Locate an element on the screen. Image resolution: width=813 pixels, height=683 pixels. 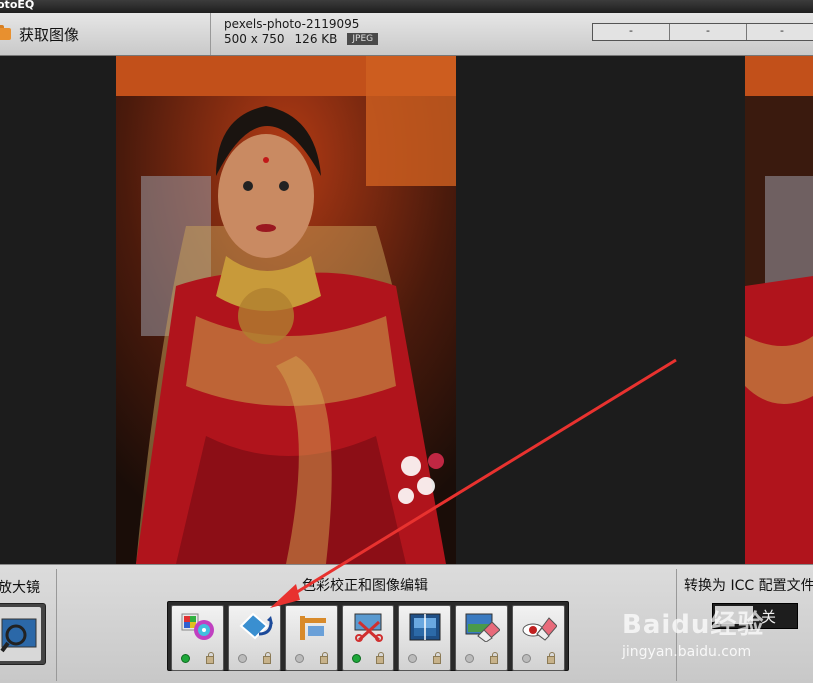
editing-tools-strip is located at coordinates (368, 636).